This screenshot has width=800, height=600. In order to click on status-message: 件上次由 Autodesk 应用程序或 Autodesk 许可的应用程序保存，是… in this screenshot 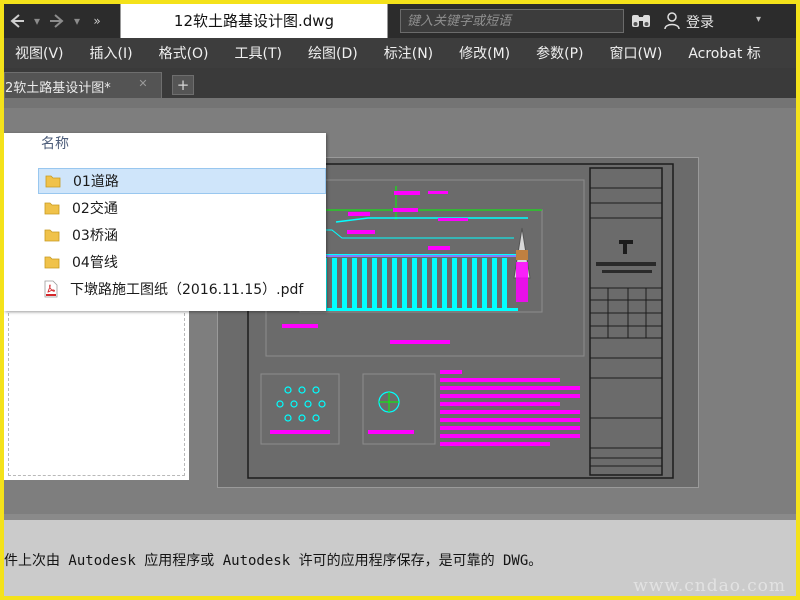, I will do `click(273, 561)`.